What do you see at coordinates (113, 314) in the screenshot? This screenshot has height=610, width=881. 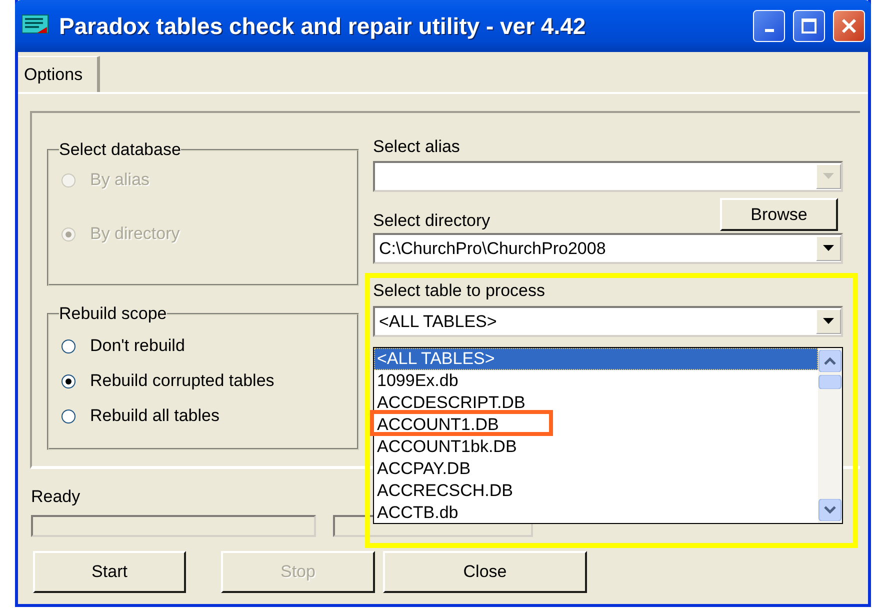 I see `group-label: Rebuild scope` at bounding box center [113, 314].